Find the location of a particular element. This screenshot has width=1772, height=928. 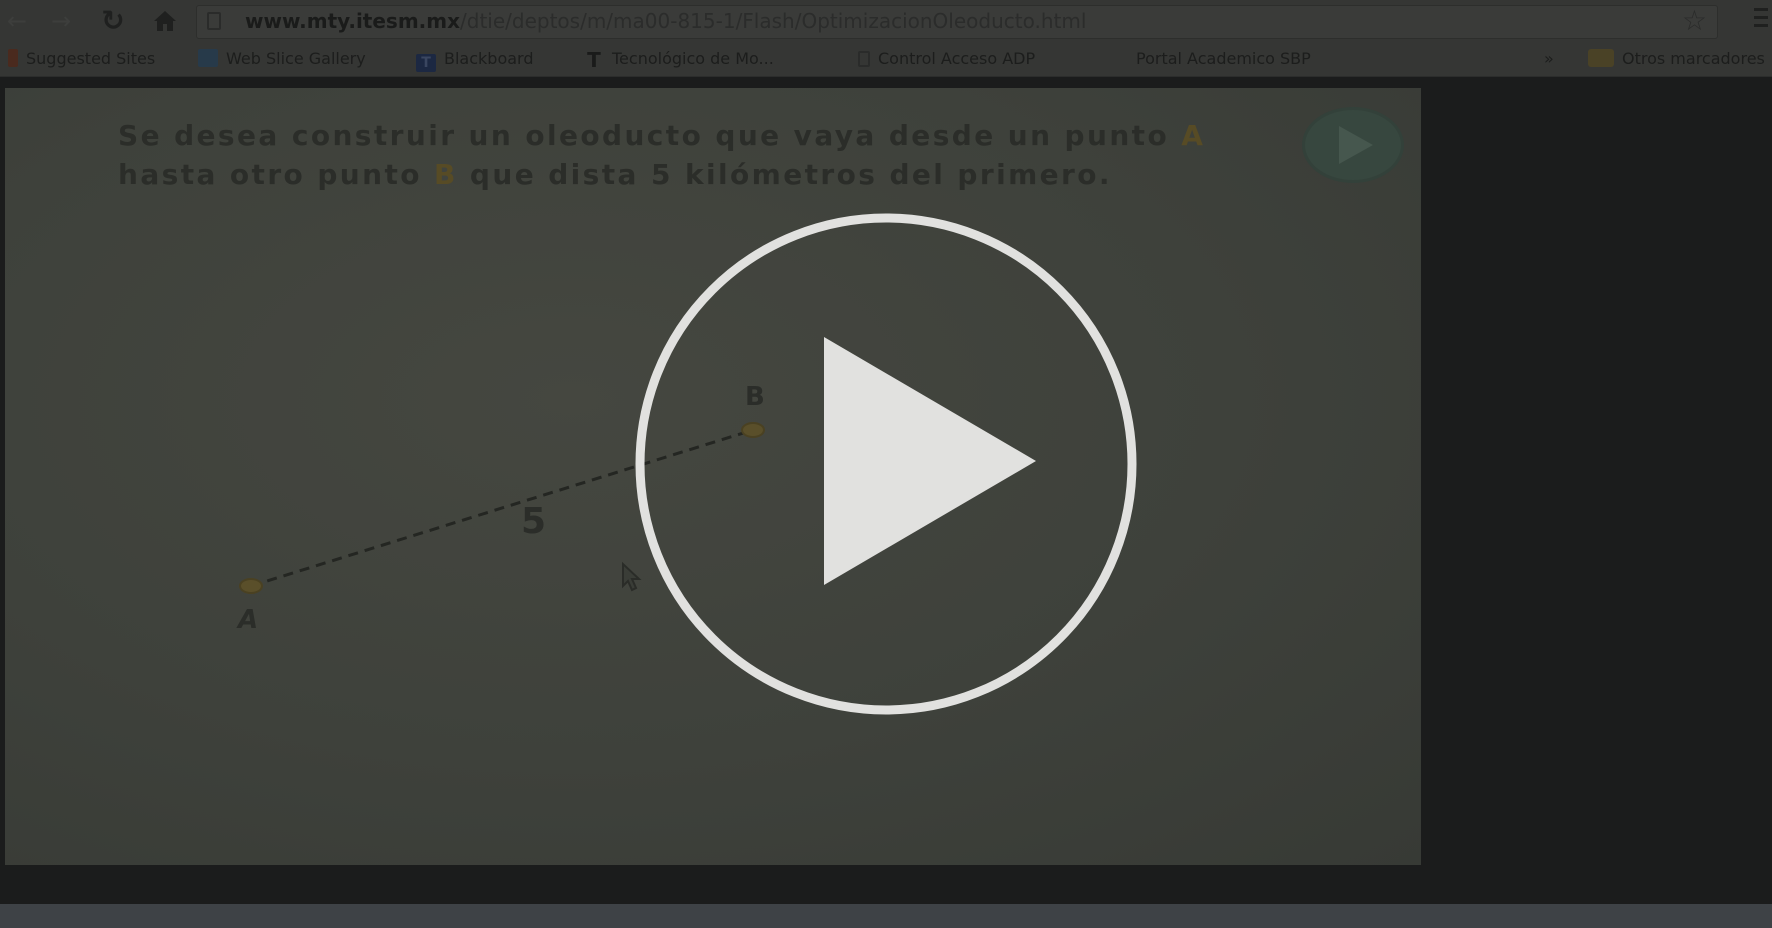

bottom-status-strip is located at coordinates (886, 916).